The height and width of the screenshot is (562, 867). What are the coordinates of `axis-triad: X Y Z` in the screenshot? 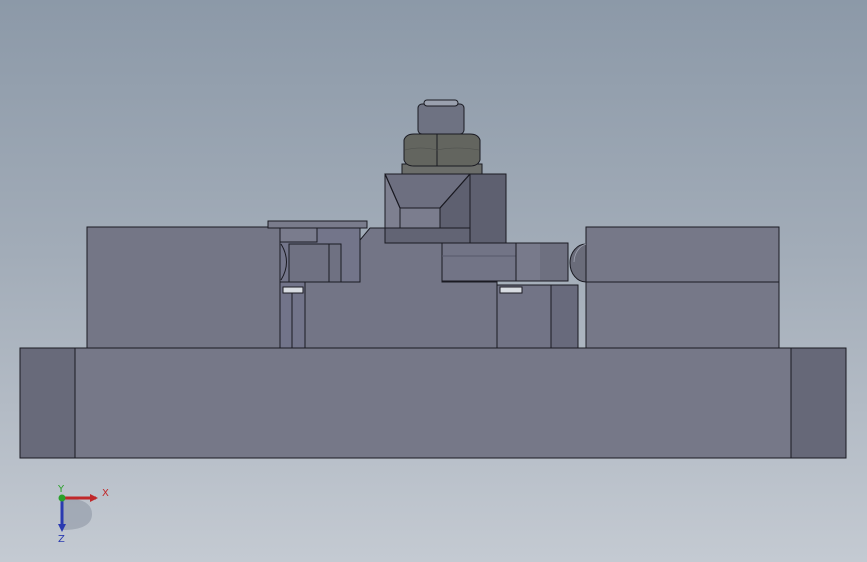 It's located at (83, 514).